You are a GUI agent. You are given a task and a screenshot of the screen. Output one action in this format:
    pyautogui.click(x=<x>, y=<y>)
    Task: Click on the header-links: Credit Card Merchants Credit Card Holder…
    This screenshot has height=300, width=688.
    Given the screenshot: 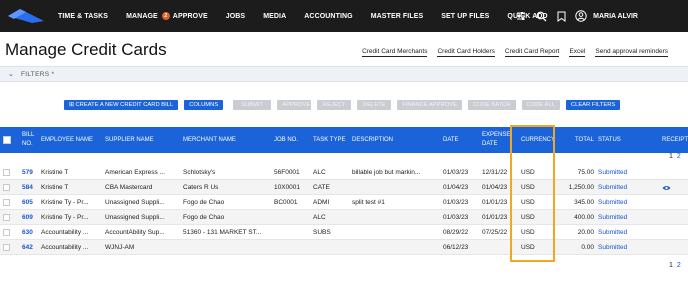 What is the action you would take?
    pyautogui.click(x=510, y=52)
    